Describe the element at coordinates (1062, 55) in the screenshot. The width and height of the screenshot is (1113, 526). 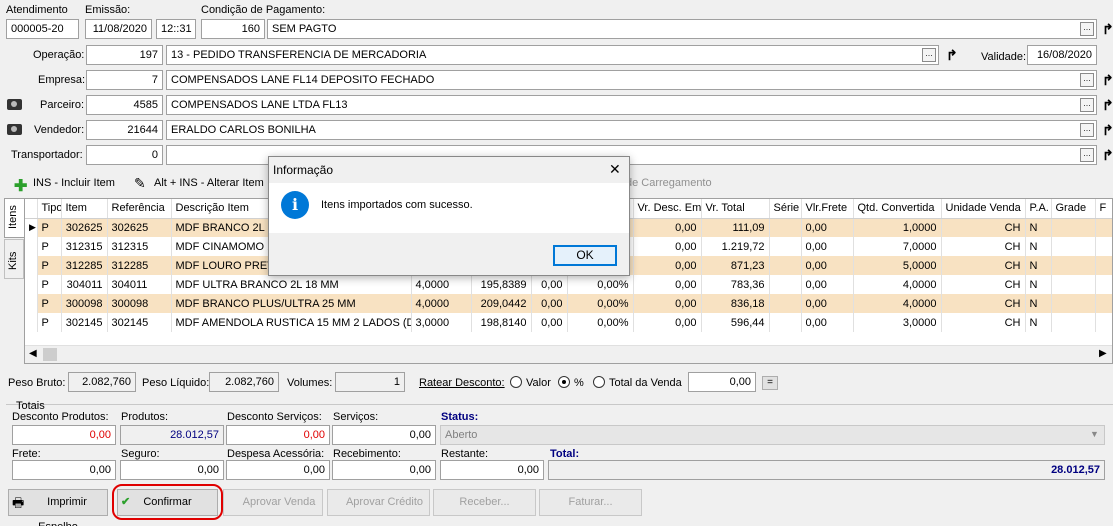
I see `validade-field: 16/08/2020` at that location.